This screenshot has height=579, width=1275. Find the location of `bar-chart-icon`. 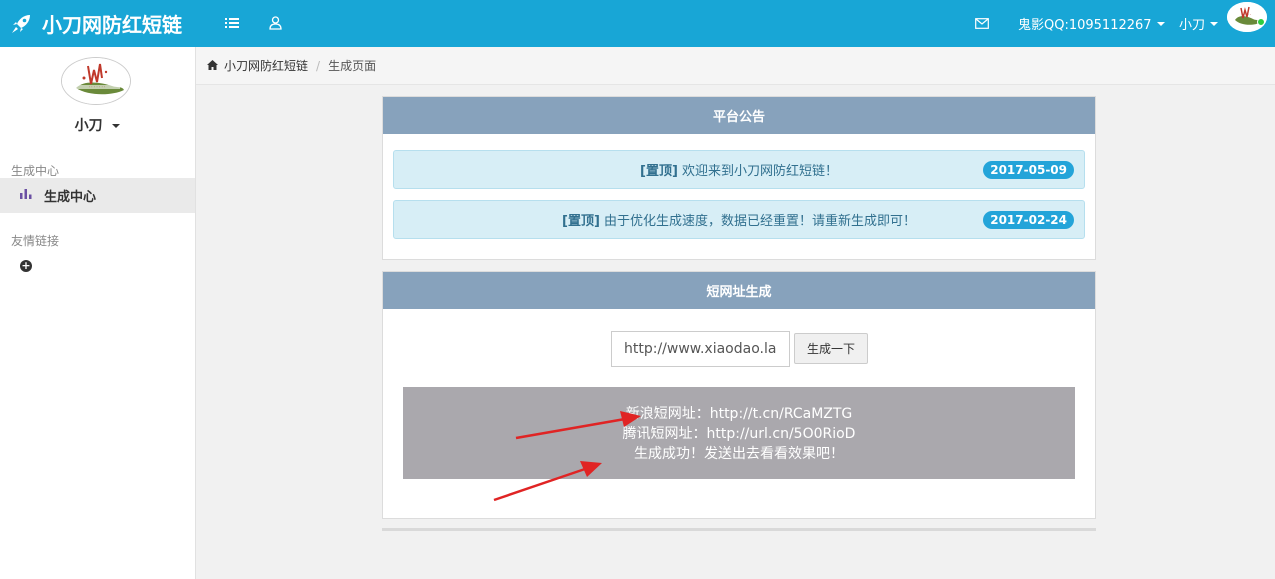

bar-chart-icon is located at coordinates (26, 195).